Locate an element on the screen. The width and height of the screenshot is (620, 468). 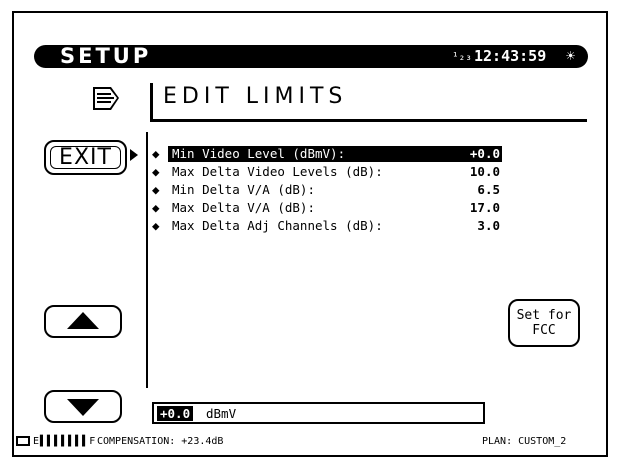
sun-icon: ☀ is located at coordinates (571, 56).